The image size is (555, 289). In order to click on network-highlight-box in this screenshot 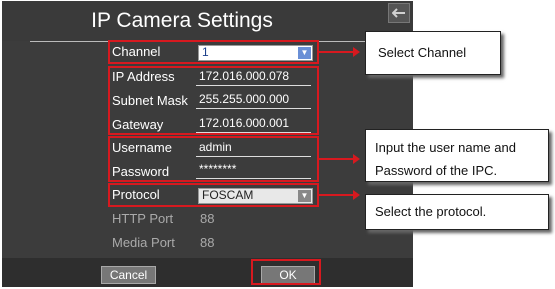, I will do `click(213, 100)`.